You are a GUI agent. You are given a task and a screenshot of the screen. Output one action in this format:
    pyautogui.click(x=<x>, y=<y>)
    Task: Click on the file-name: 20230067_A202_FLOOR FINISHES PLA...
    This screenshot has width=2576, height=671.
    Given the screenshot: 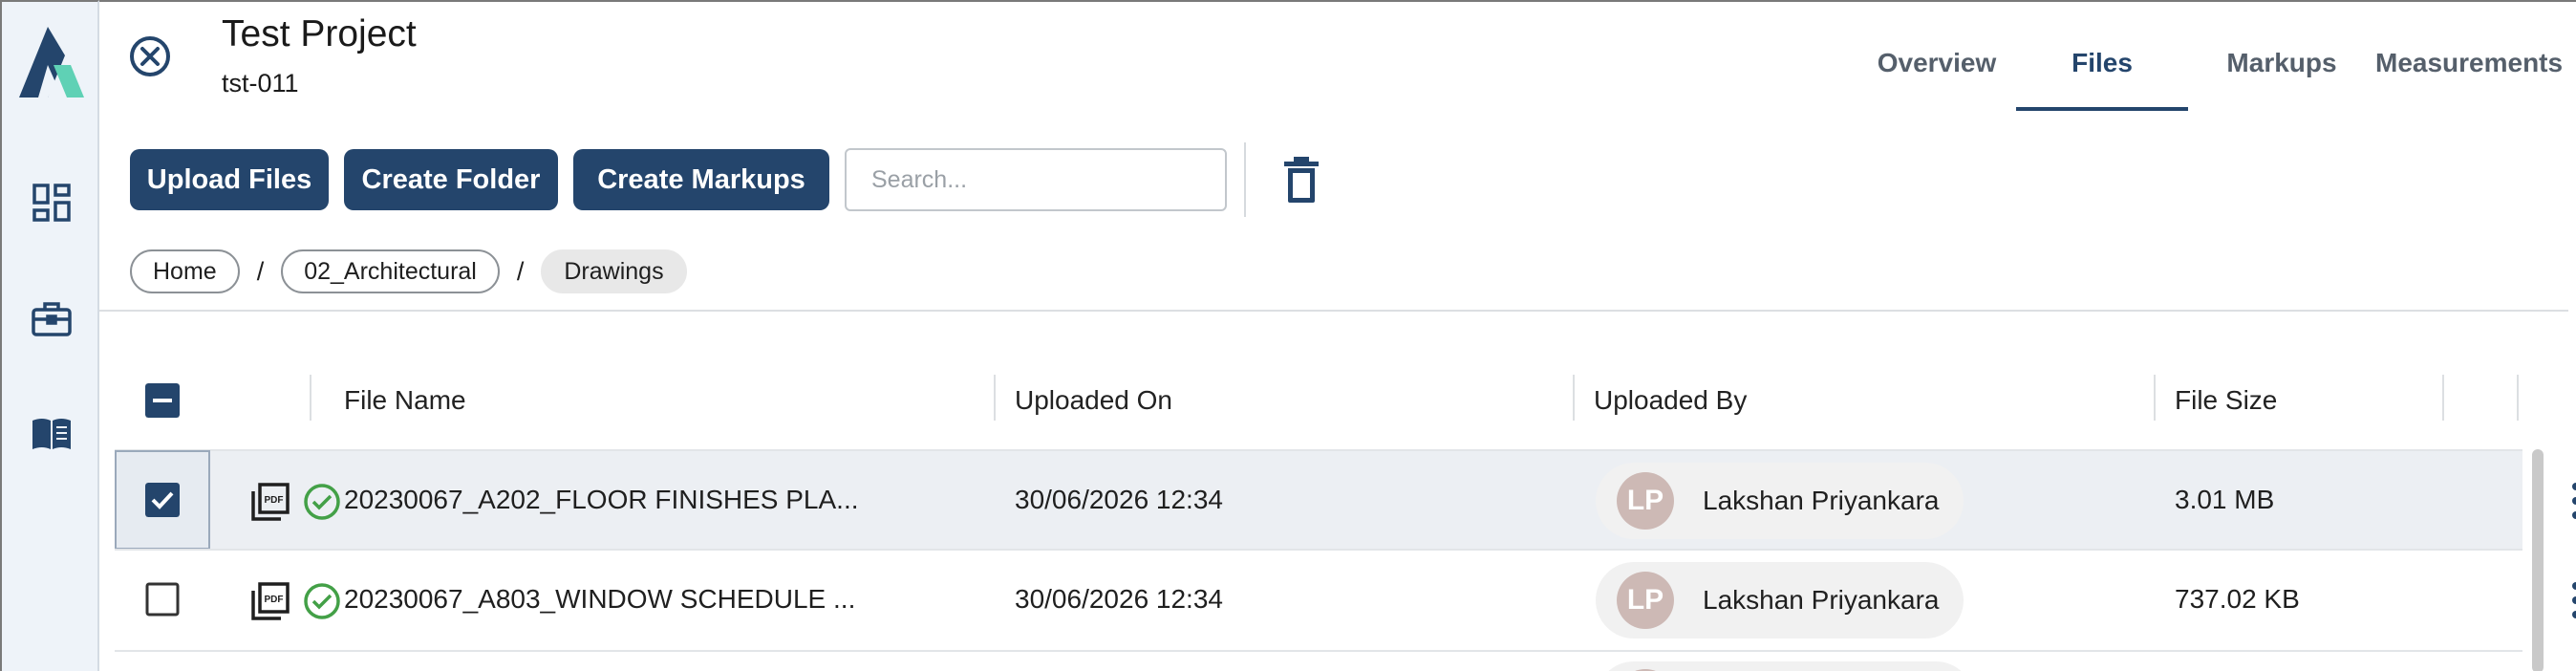 What is the action you would take?
    pyautogui.click(x=601, y=500)
    